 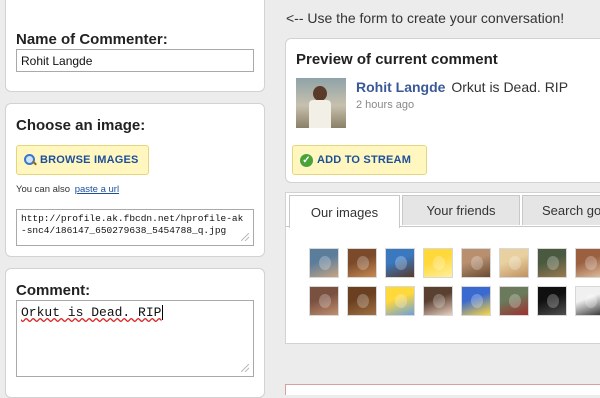 I want to click on preview-comment-text: Orkut is Dead. RIP, so click(x=510, y=87).